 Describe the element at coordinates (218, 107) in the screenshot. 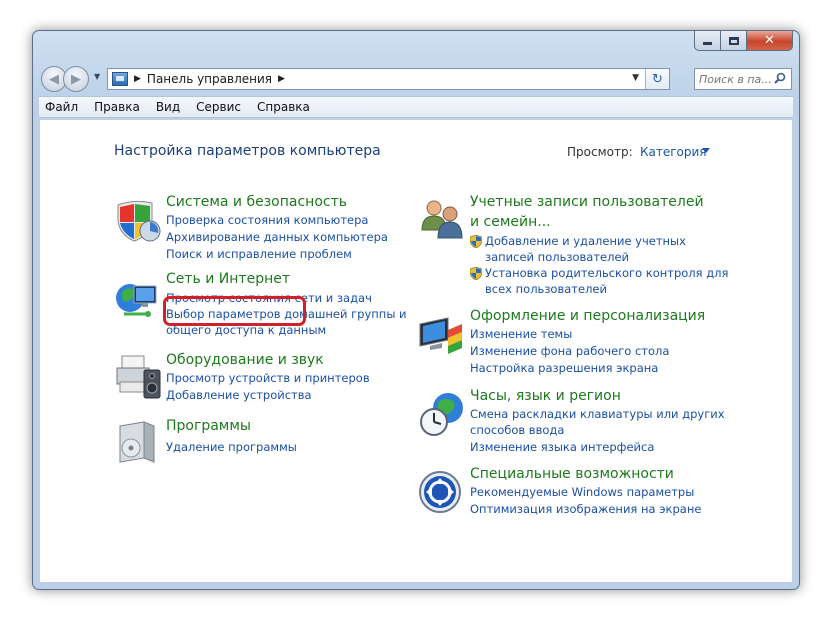

I see `menu-tools: Сервис` at that location.